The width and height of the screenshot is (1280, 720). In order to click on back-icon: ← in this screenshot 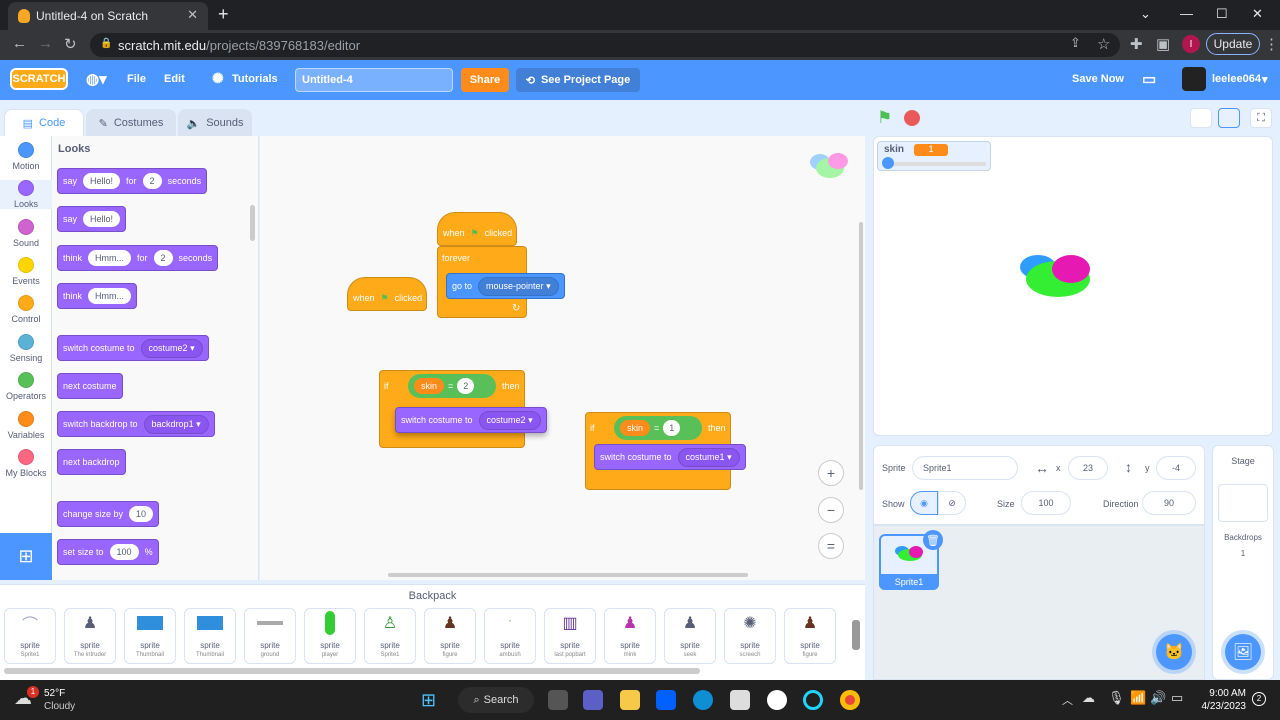, I will do `click(19, 43)`.